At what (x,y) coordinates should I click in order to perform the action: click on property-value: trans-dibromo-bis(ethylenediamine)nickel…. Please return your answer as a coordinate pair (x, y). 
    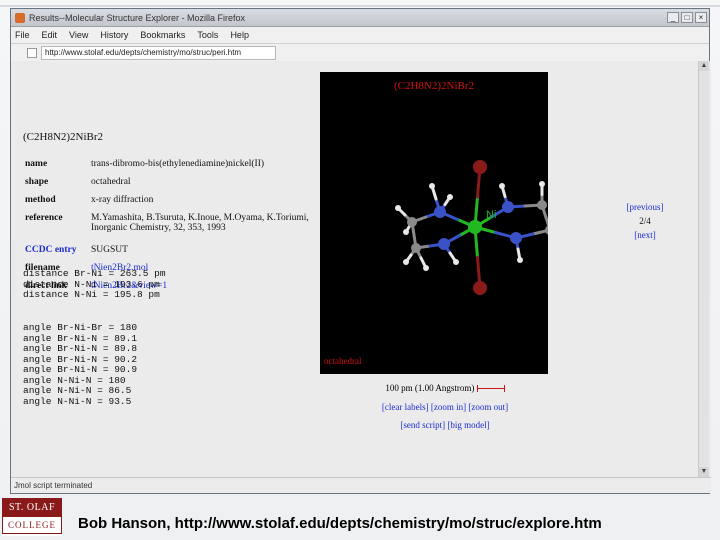
    Looking at the image, I should click on (178, 164).